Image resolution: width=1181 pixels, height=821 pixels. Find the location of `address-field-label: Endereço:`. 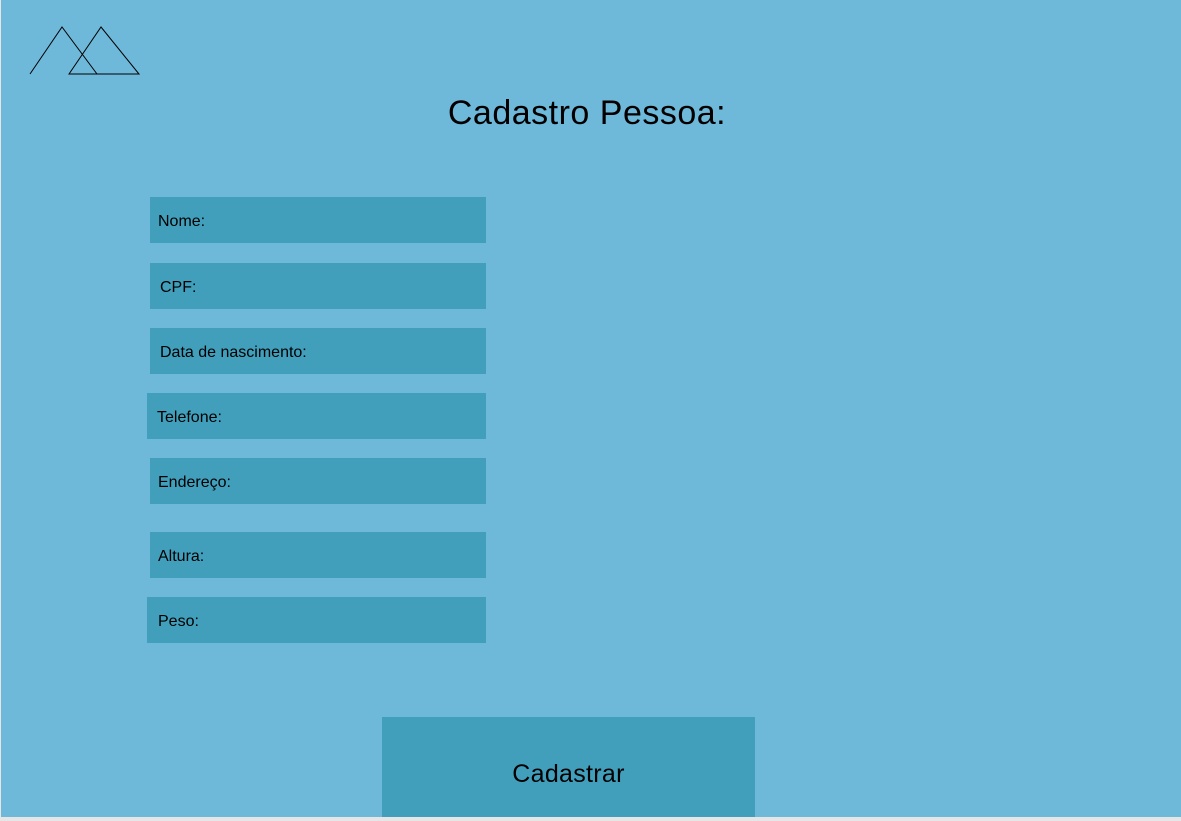

address-field-label: Endereço: is located at coordinates (194, 482).